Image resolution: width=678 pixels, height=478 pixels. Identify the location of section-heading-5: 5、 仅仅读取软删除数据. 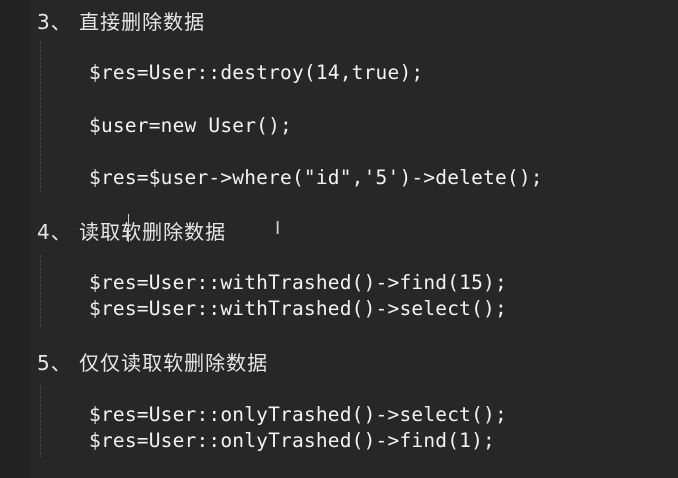
(153, 363).